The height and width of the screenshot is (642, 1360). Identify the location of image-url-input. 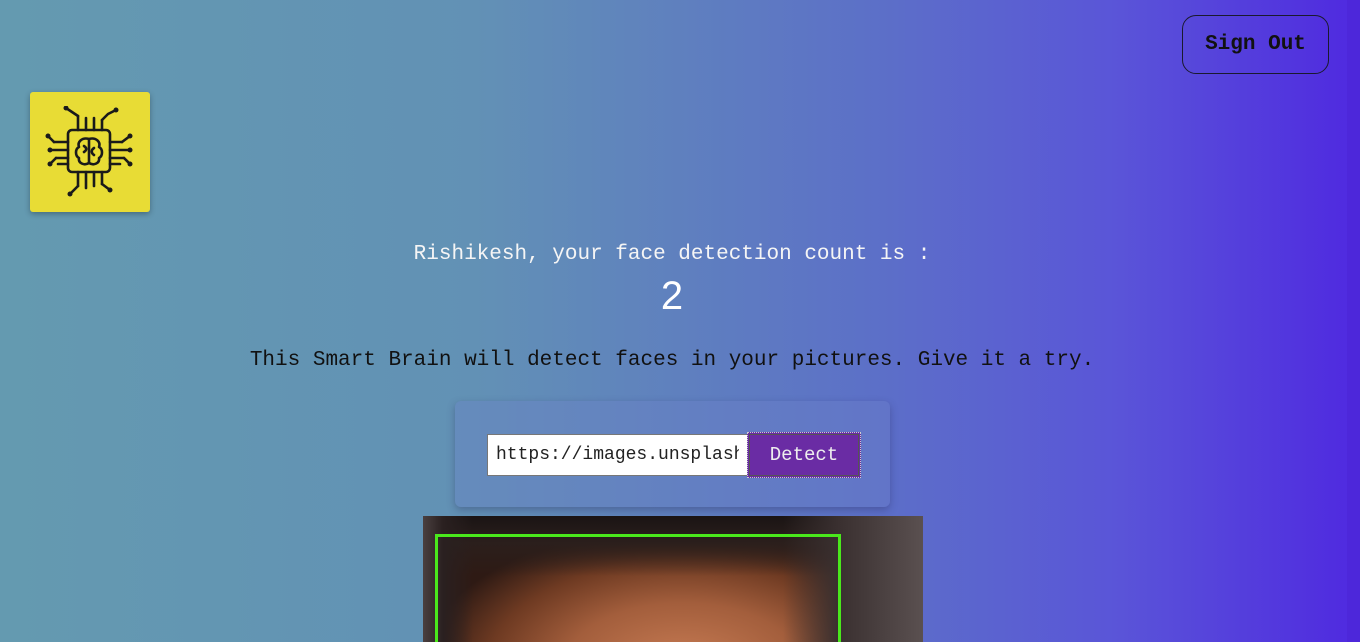
(617, 455).